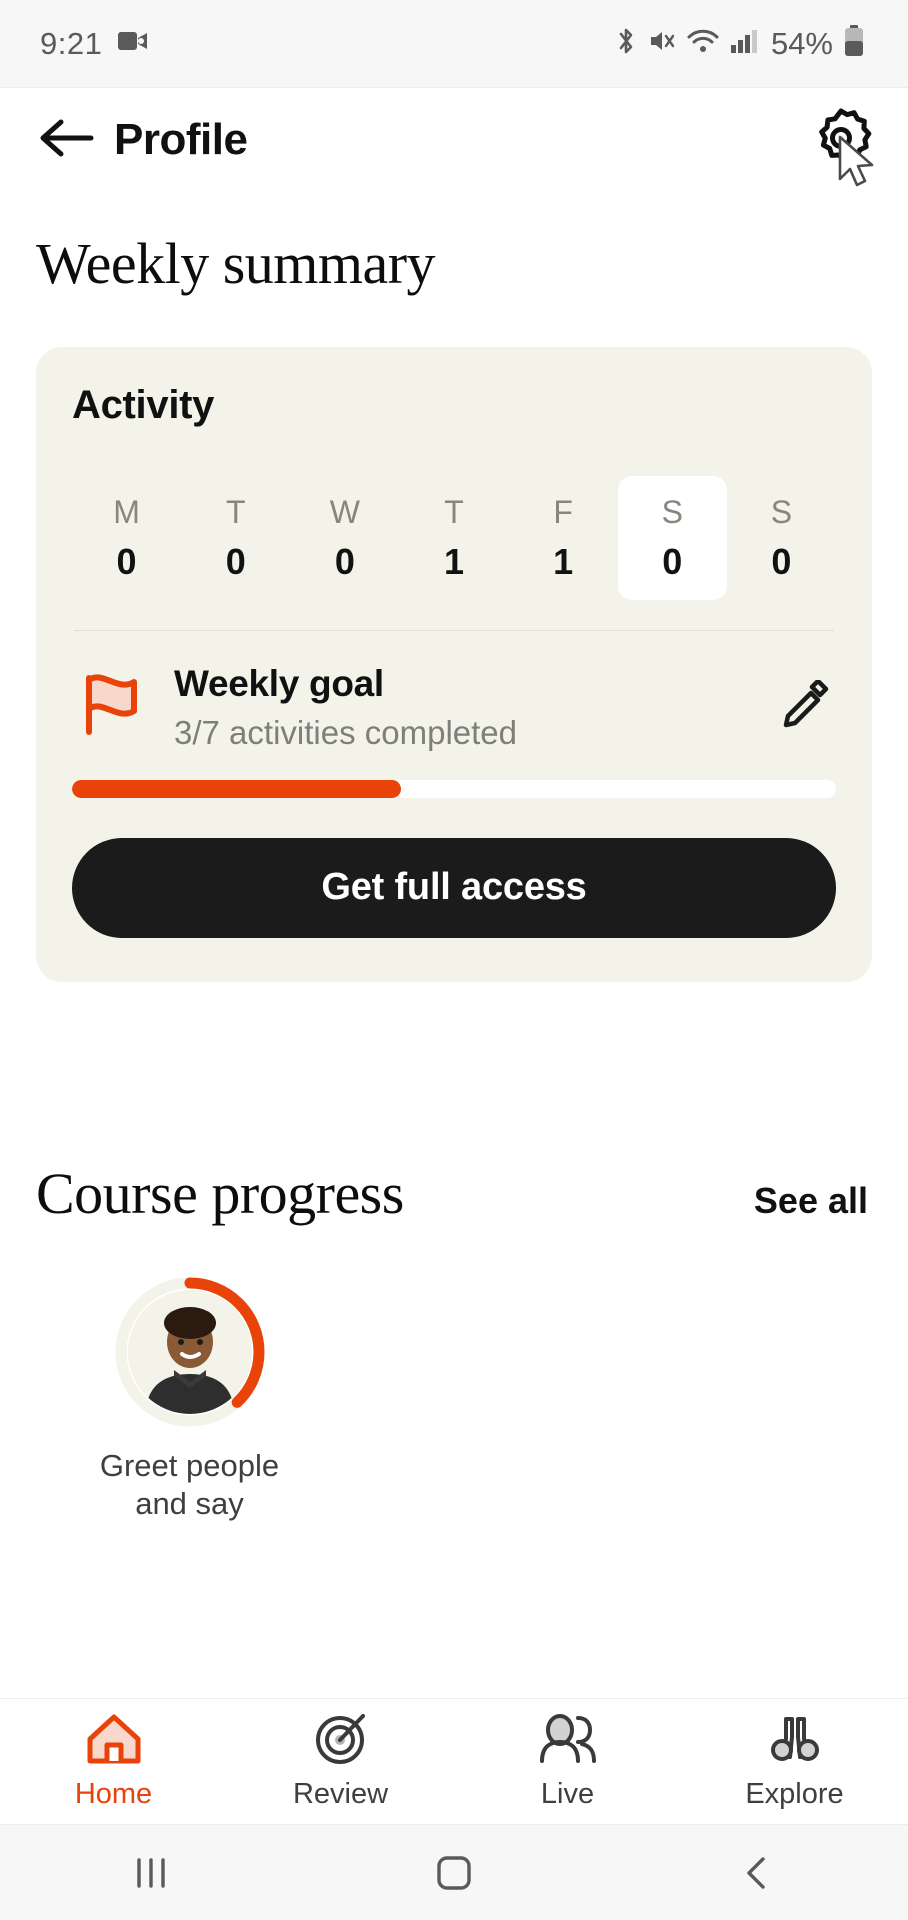 The height and width of the screenshot is (1920, 908). I want to click on course-progress-title: Course progress, so click(220, 1193).